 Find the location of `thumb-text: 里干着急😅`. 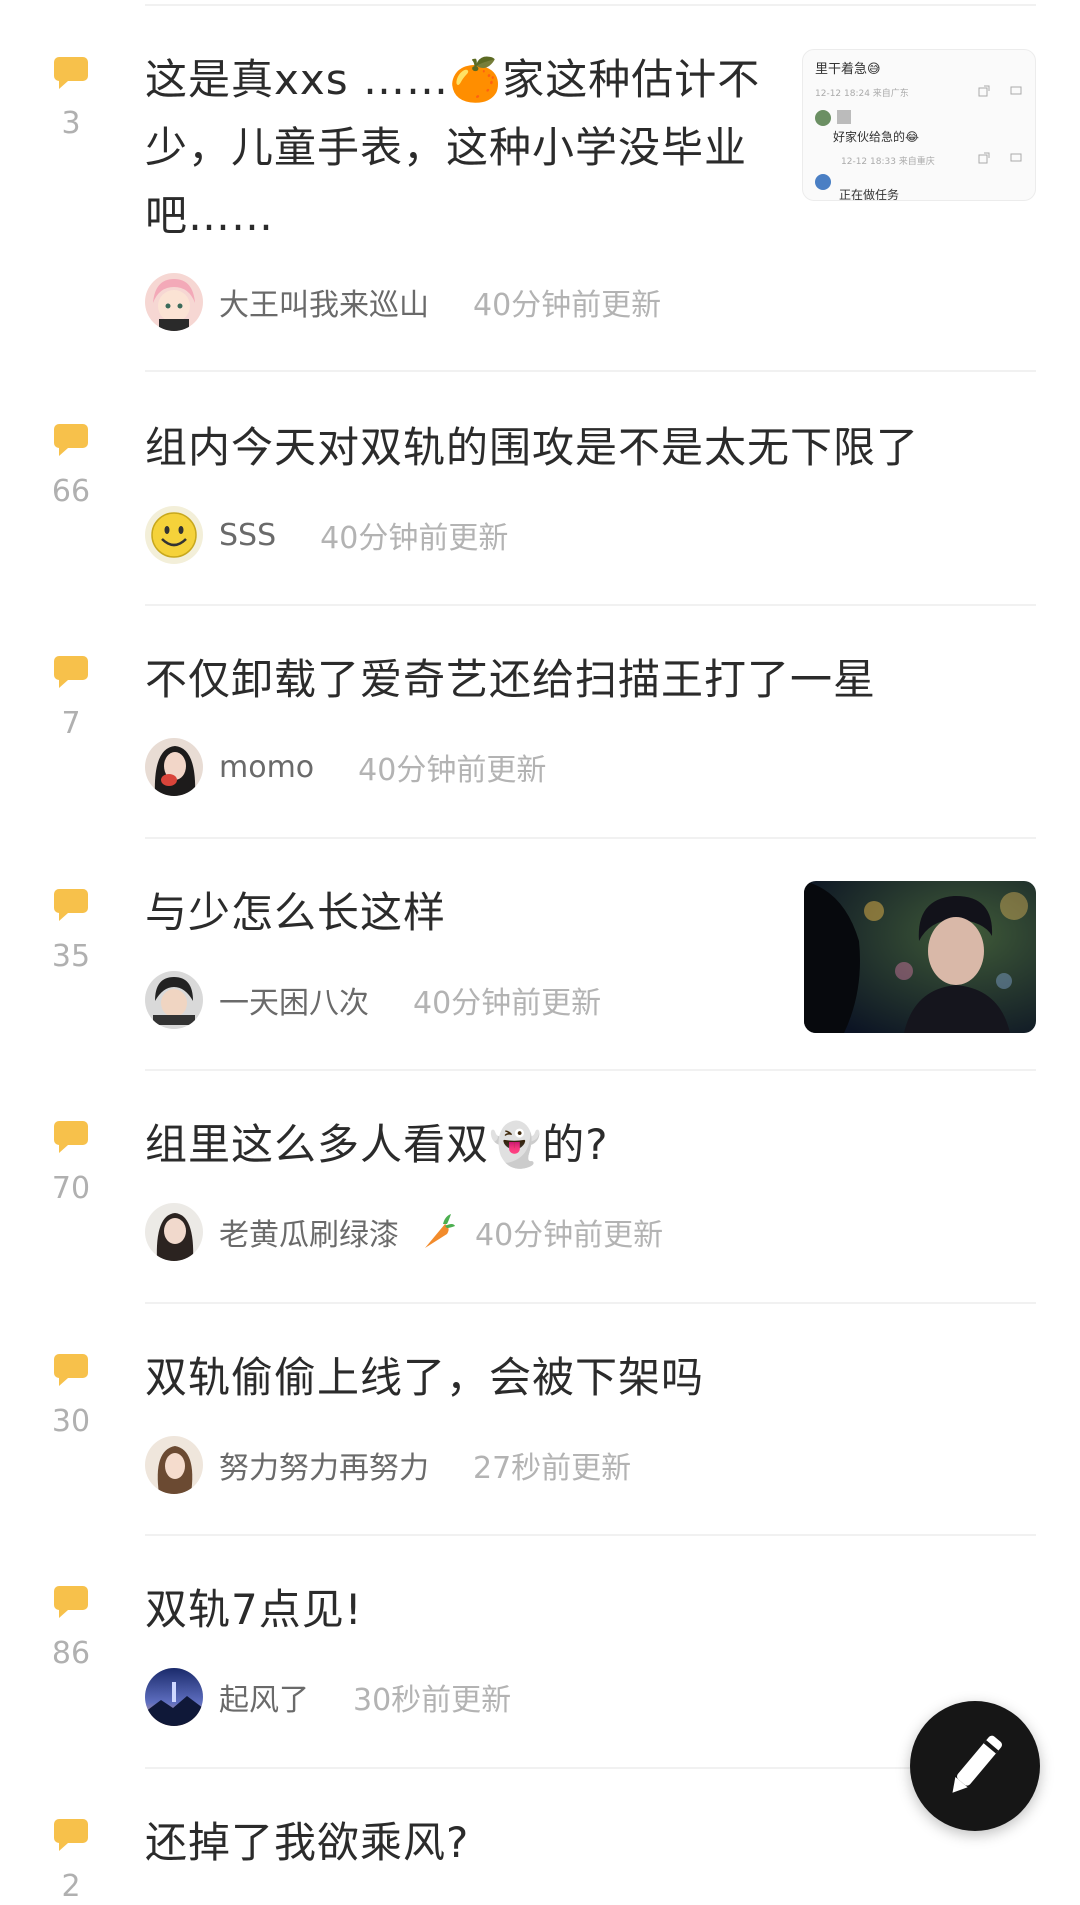

thumb-text: 里干着急😅 is located at coordinates (848, 69).